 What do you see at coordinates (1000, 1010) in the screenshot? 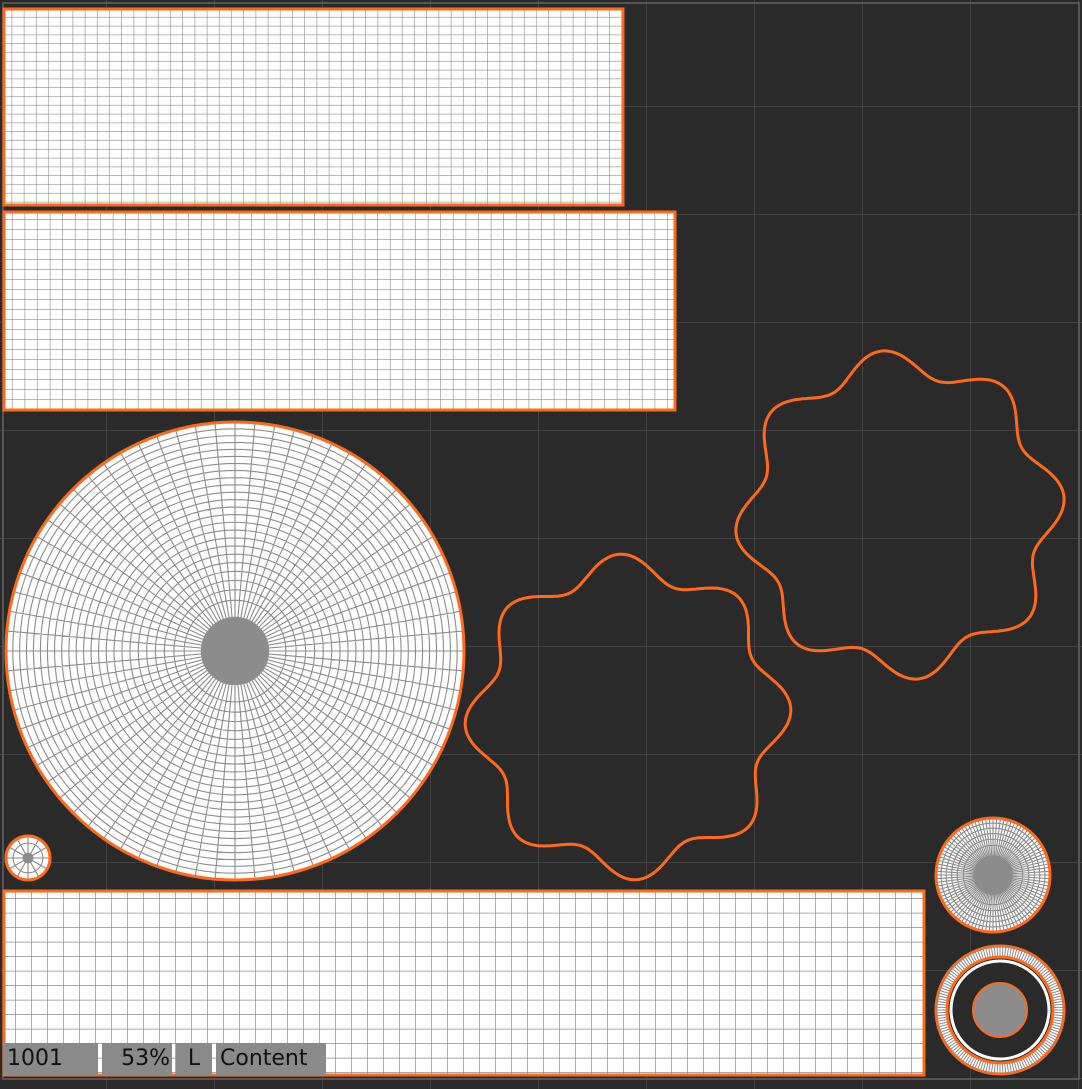
I see `uv-shell-ring-bottom-right` at bounding box center [1000, 1010].